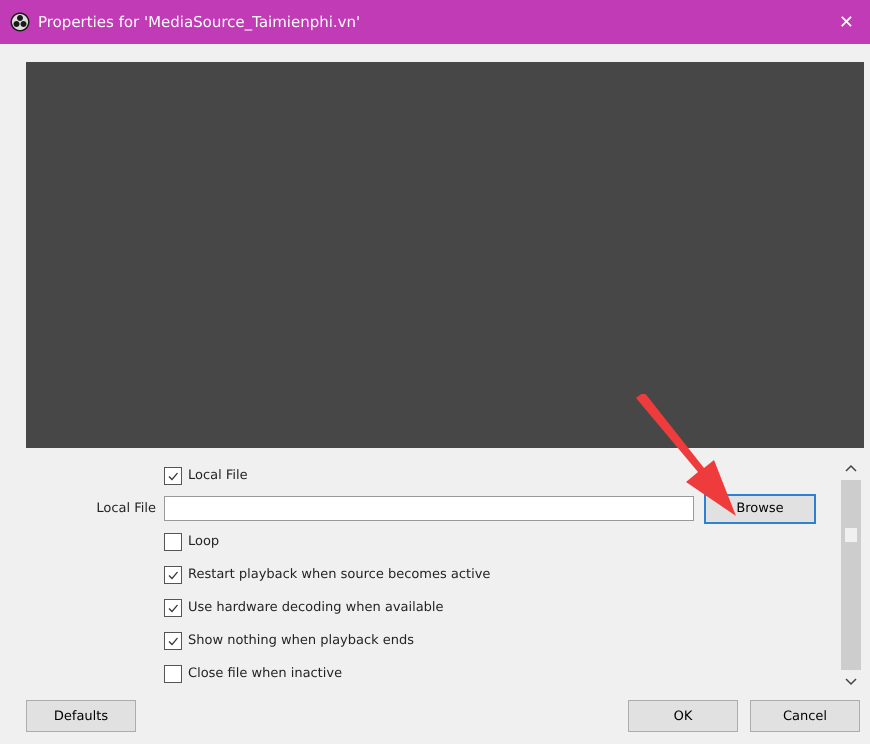 This screenshot has height=744, width=870. Describe the element at coordinates (20, 22) in the screenshot. I see `app-logo-icon` at that location.